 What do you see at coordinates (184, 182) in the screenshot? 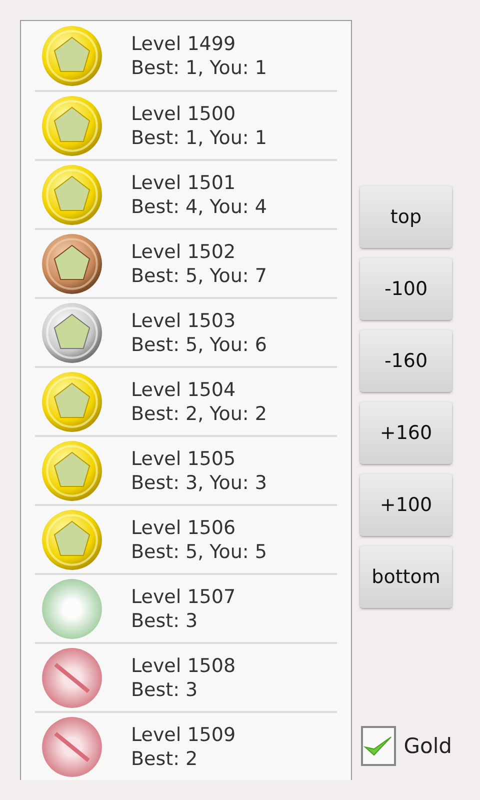
I see `level-title: Level 1501` at bounding box center [184, 182].